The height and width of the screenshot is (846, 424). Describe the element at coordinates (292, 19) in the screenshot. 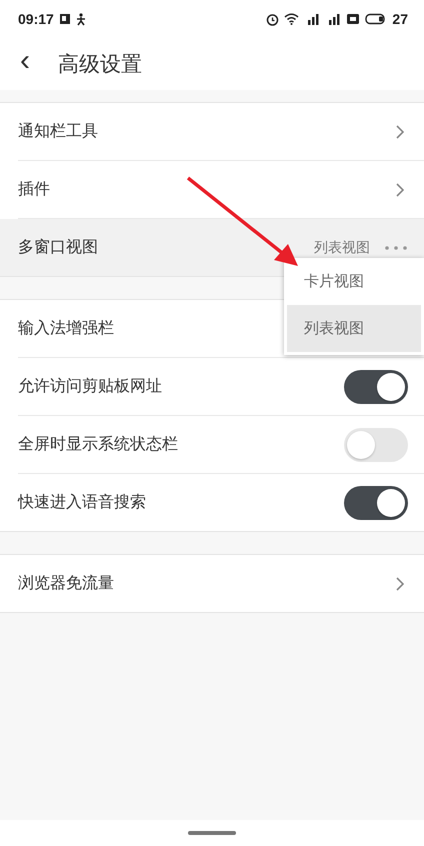

I see `wifi-icon` at that location.